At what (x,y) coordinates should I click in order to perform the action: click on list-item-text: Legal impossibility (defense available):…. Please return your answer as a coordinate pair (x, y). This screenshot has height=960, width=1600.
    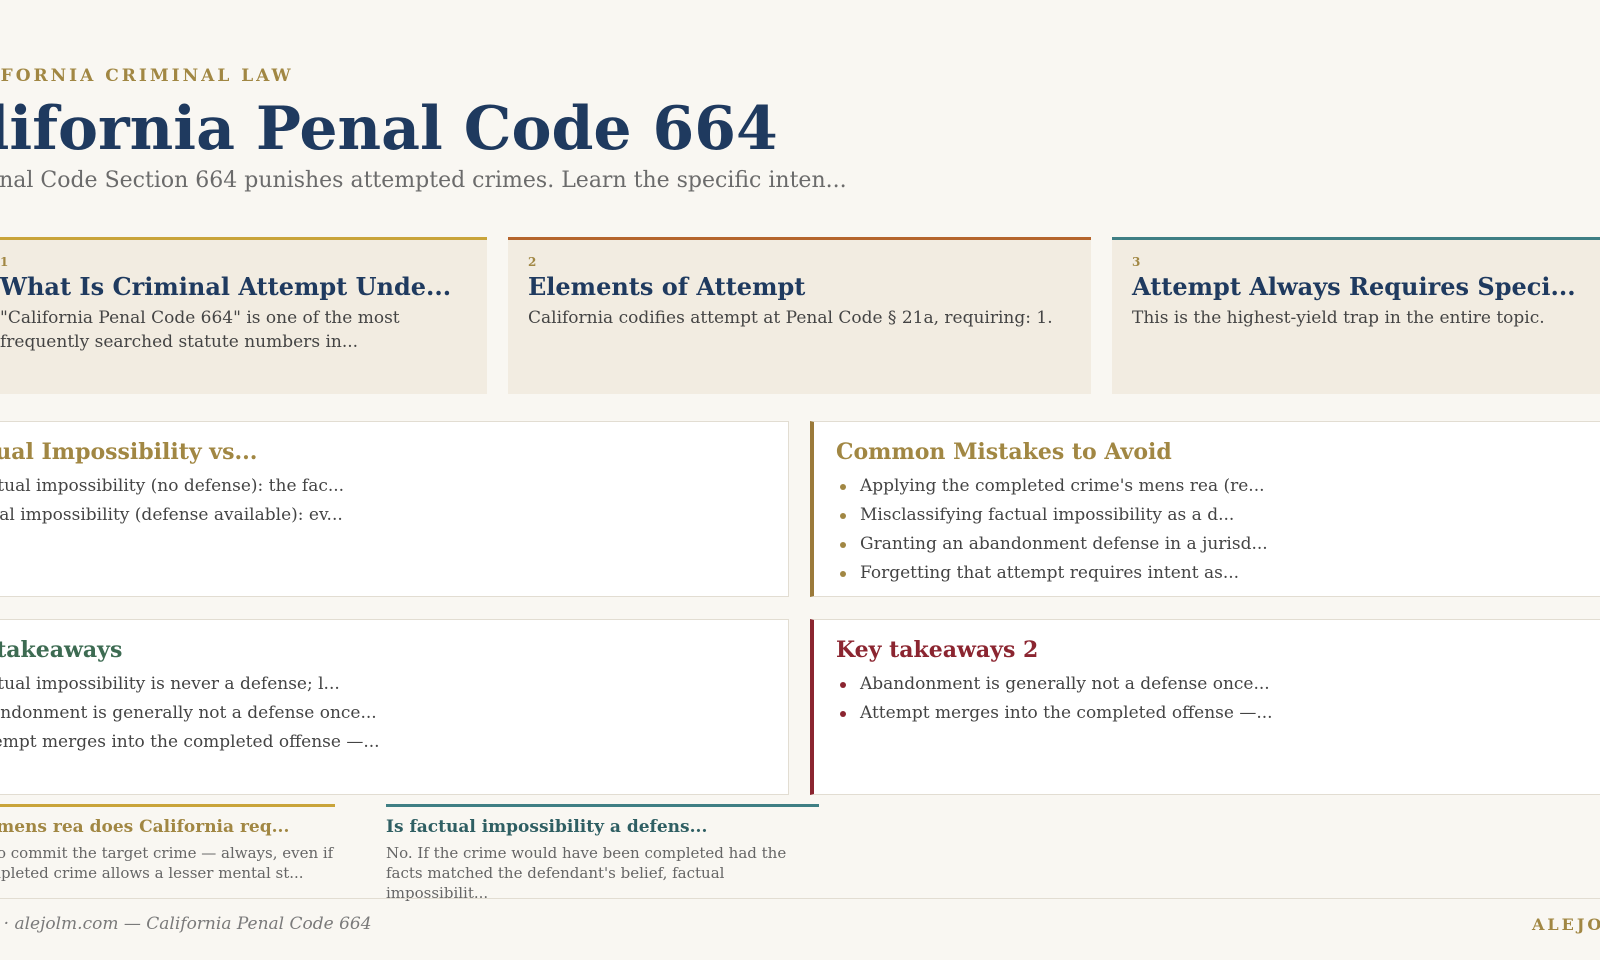
    Looking at the image, I should click on (171, 515).